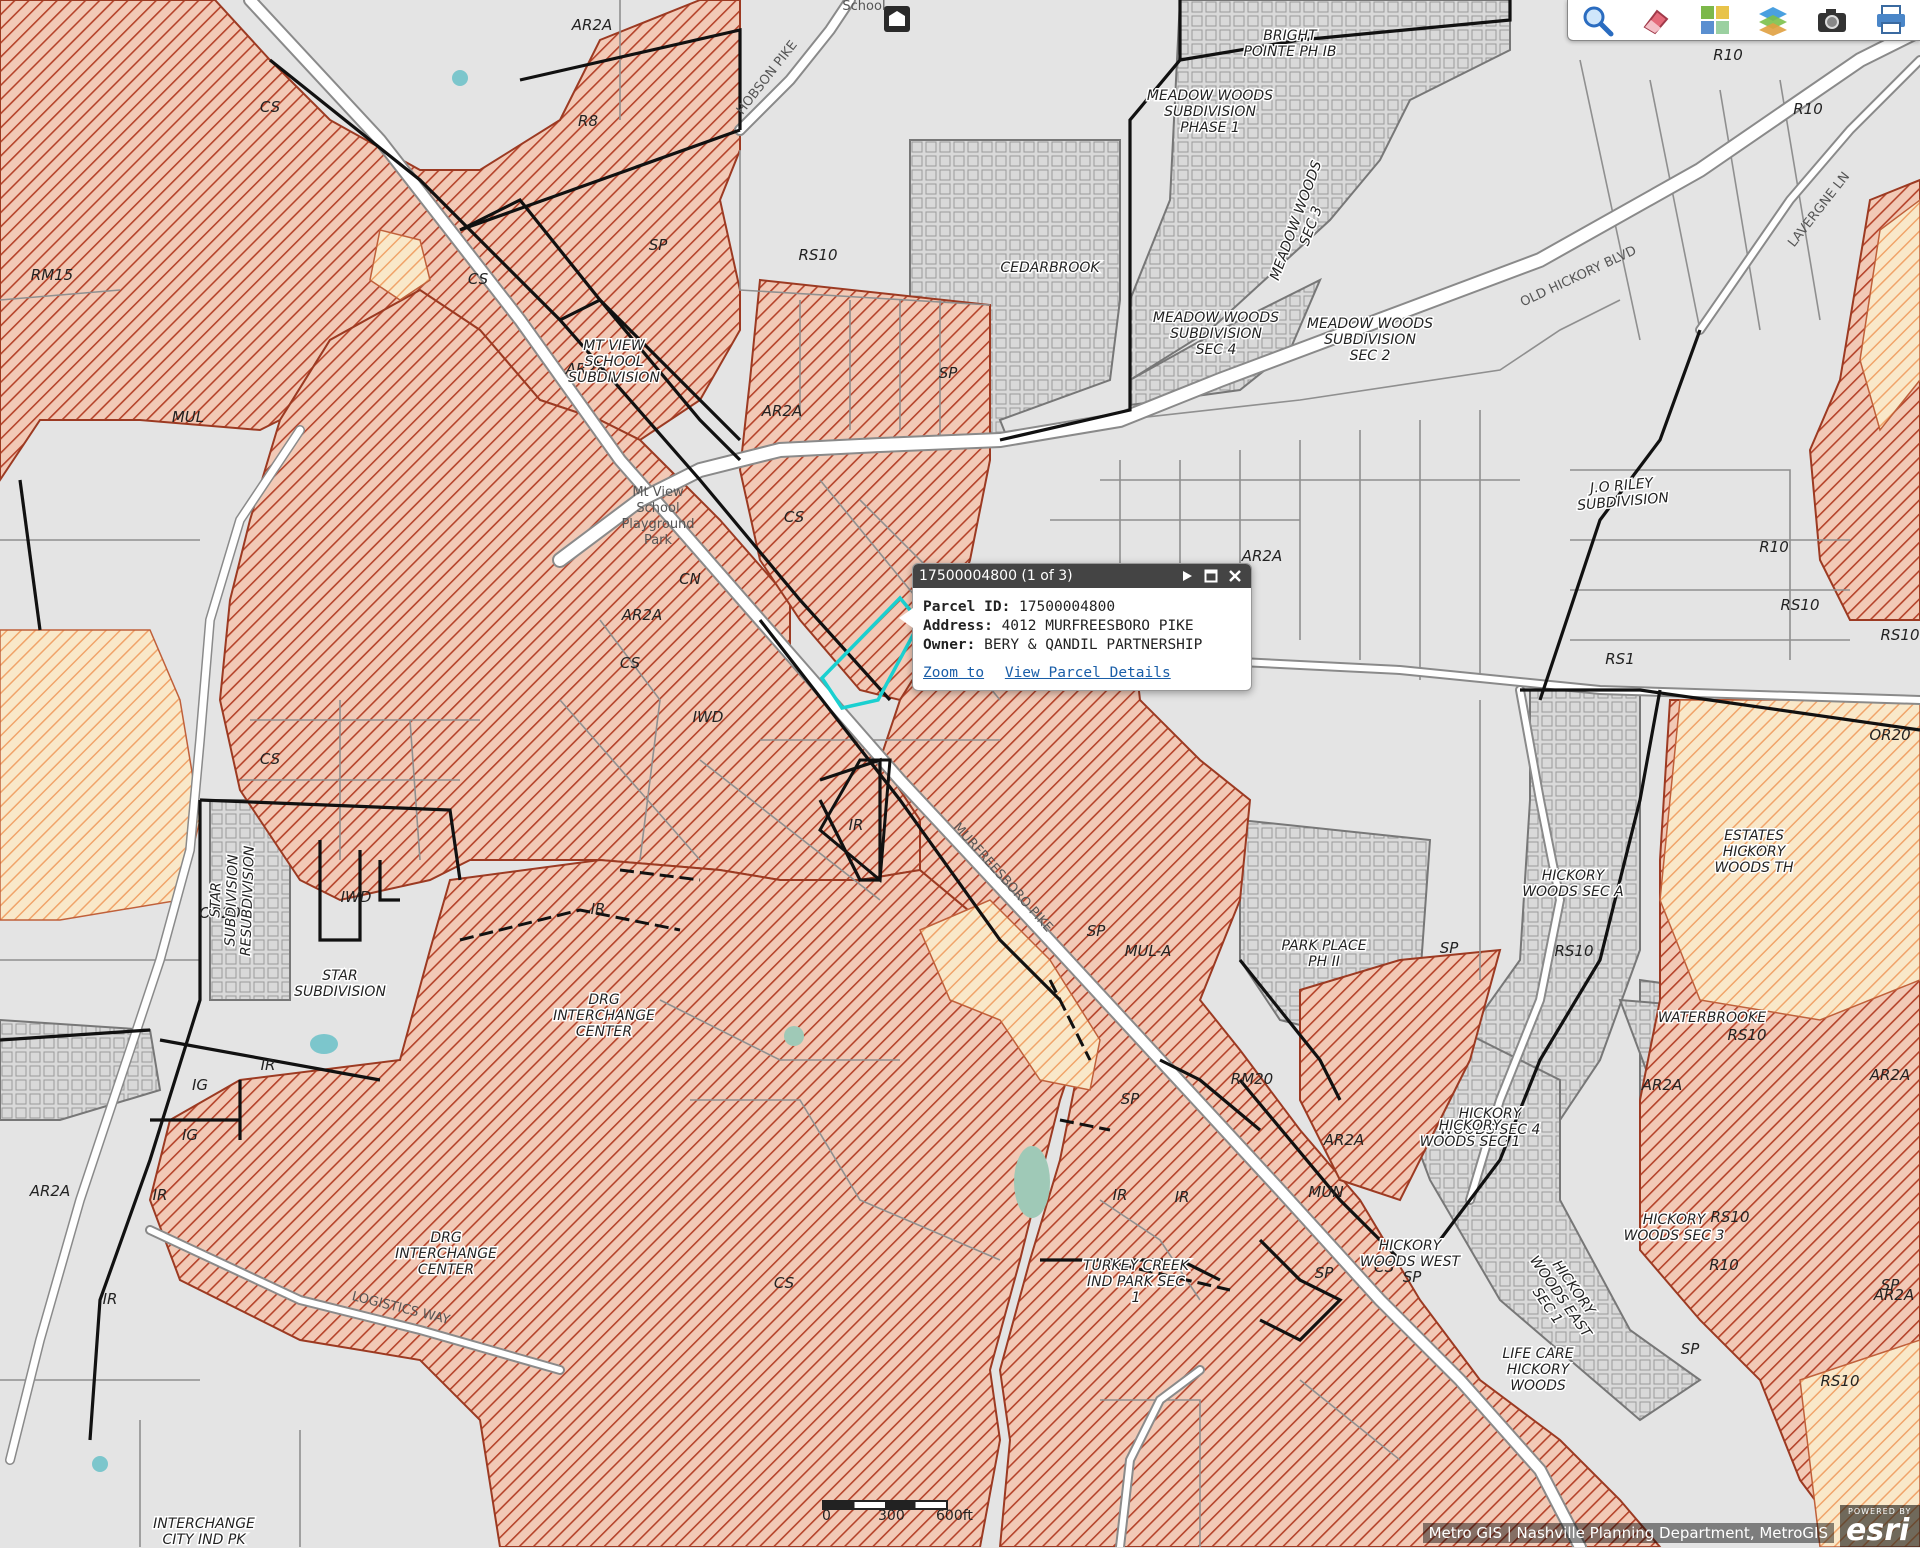 Image resolution: width=1920 pixels, height=1548 pixels. Describe the element at coordinates (588, 121) in the screenshot. I see `zoning-label: R8` at that location.